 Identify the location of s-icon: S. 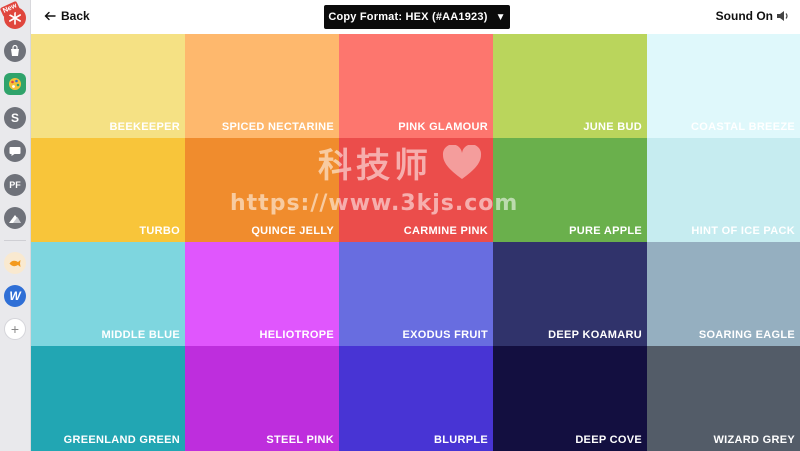
(15, 118).